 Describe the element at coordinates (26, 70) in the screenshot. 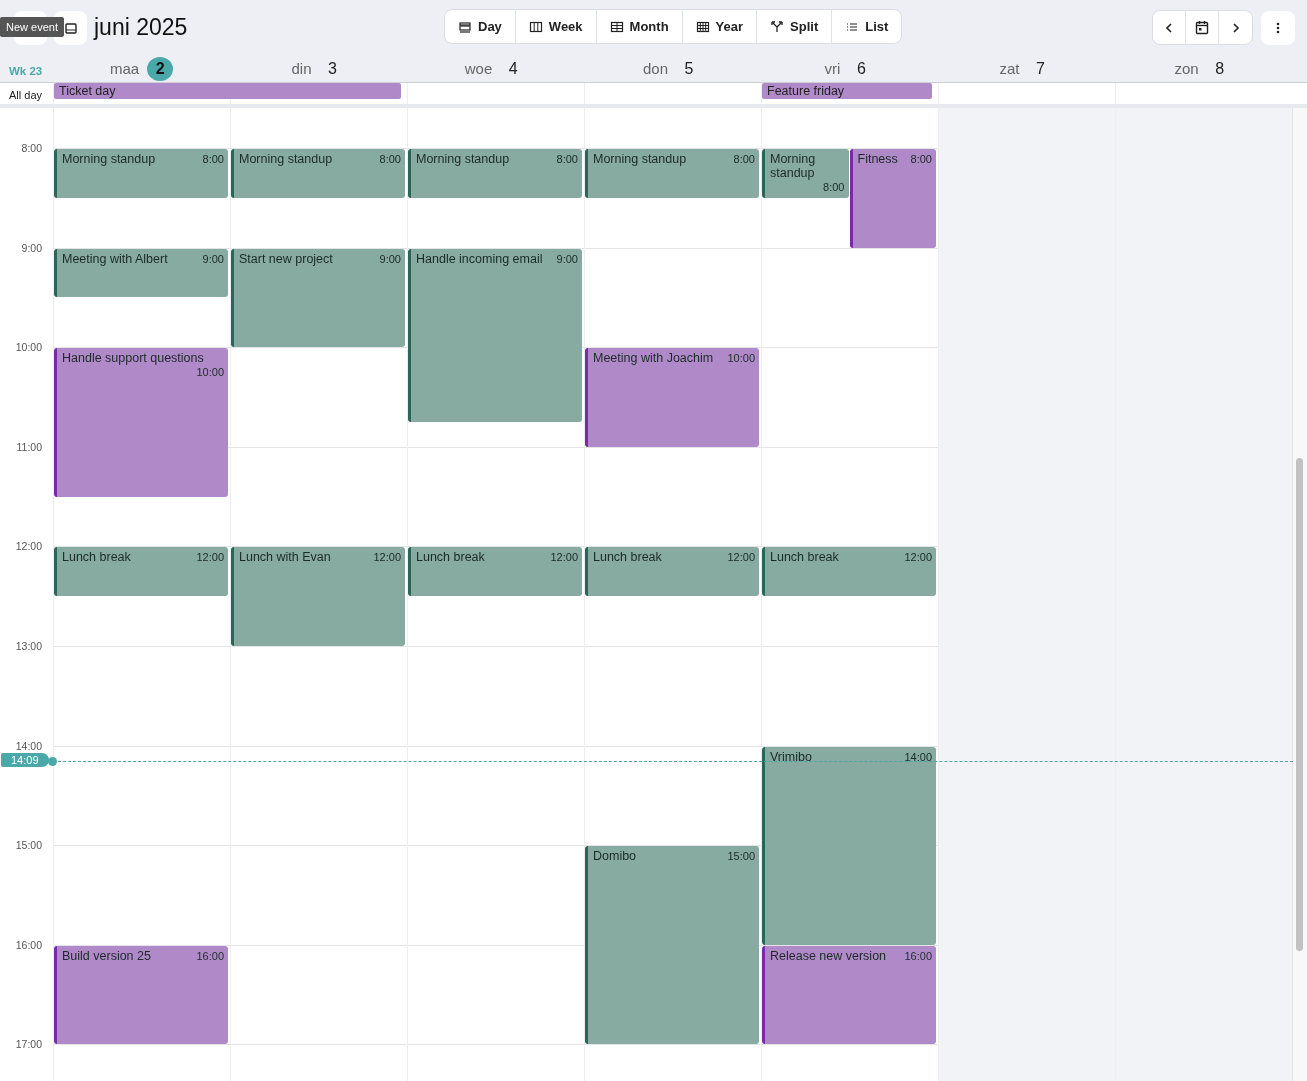

I see `week-number: Wk 23` at that location.